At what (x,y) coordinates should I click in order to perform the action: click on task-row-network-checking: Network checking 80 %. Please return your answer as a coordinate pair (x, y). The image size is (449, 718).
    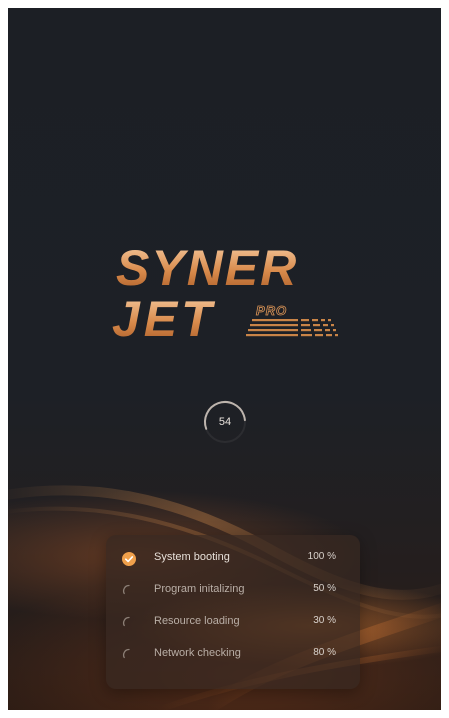
    Looking at the image, I should click on (233, 655).